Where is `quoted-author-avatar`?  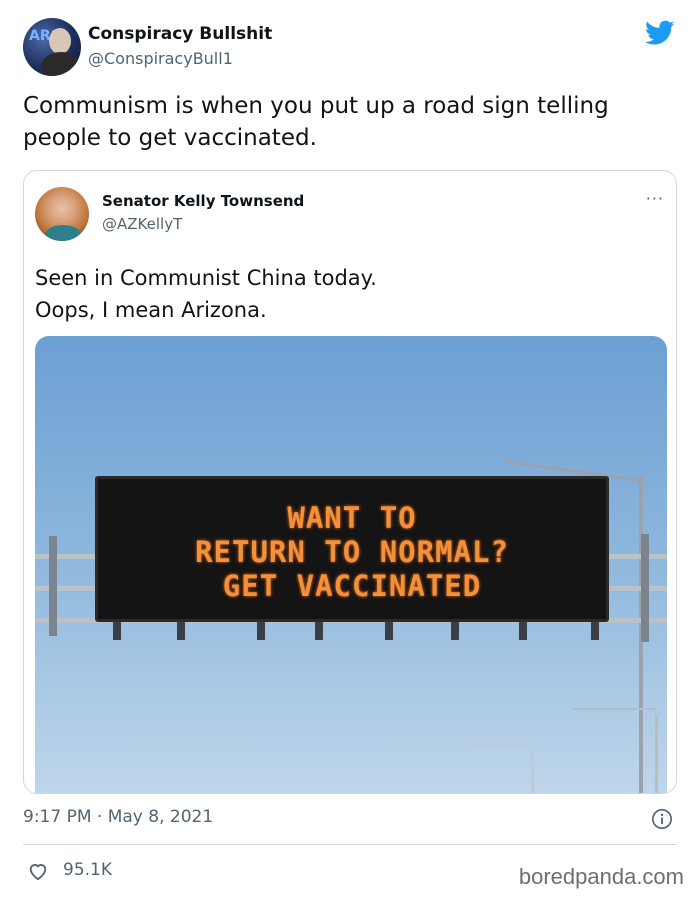
quoted-author-avatar is located at coordinates (62, 214).